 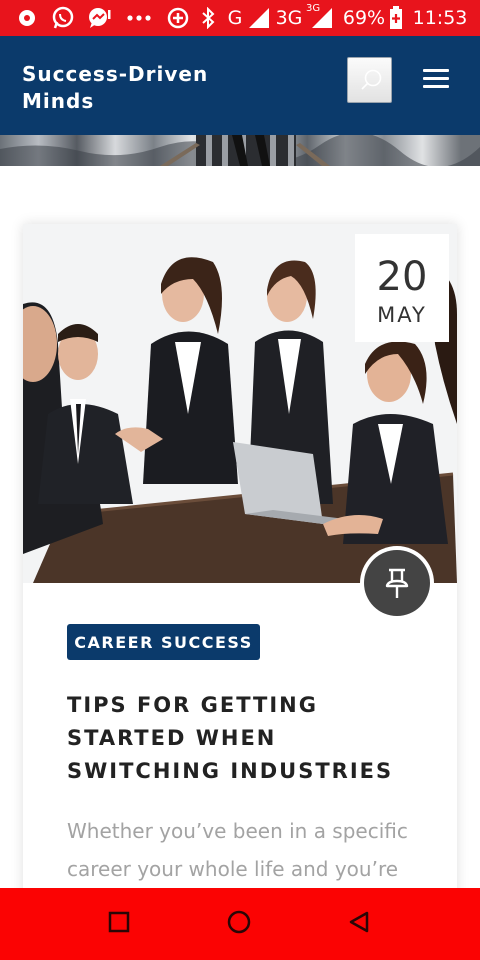 I want to click on triangle-back-icon, so click(x=359, y=924).